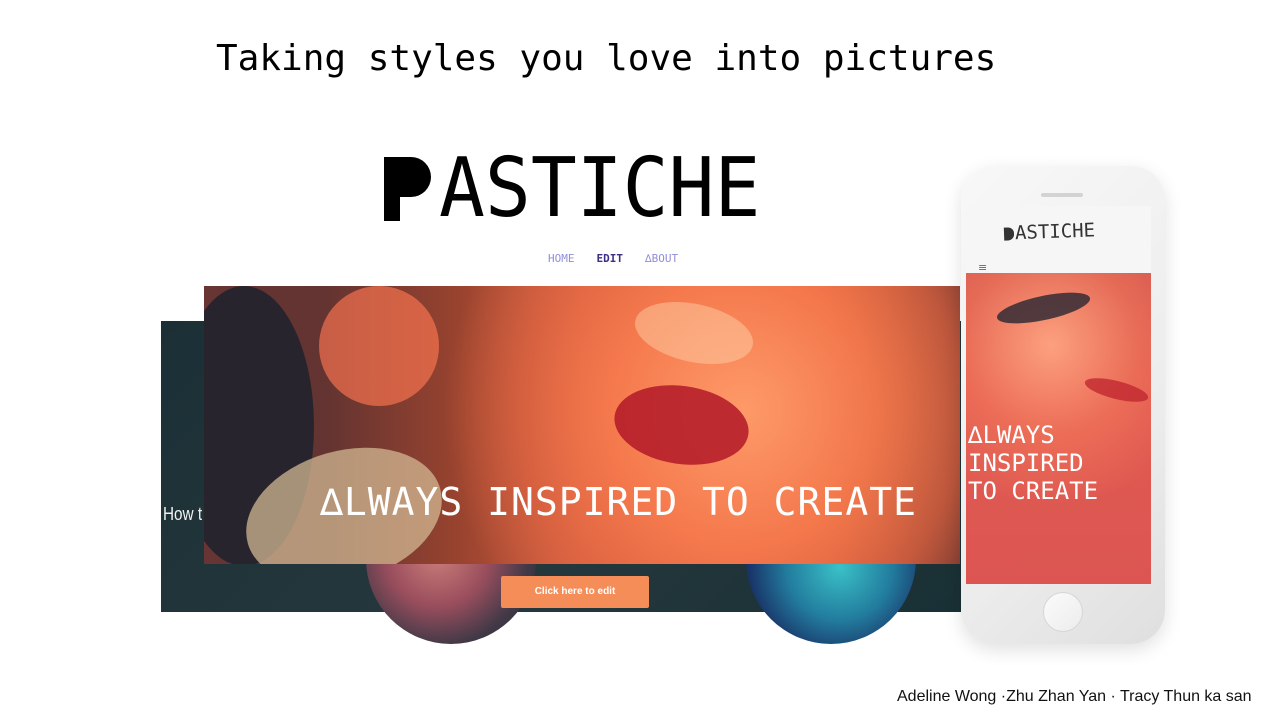  What do you see at coordinates (606, 58) in the screenshot?
I see `slide-headline: Taking styles you love into pictures` at bounding box center [606, 58].